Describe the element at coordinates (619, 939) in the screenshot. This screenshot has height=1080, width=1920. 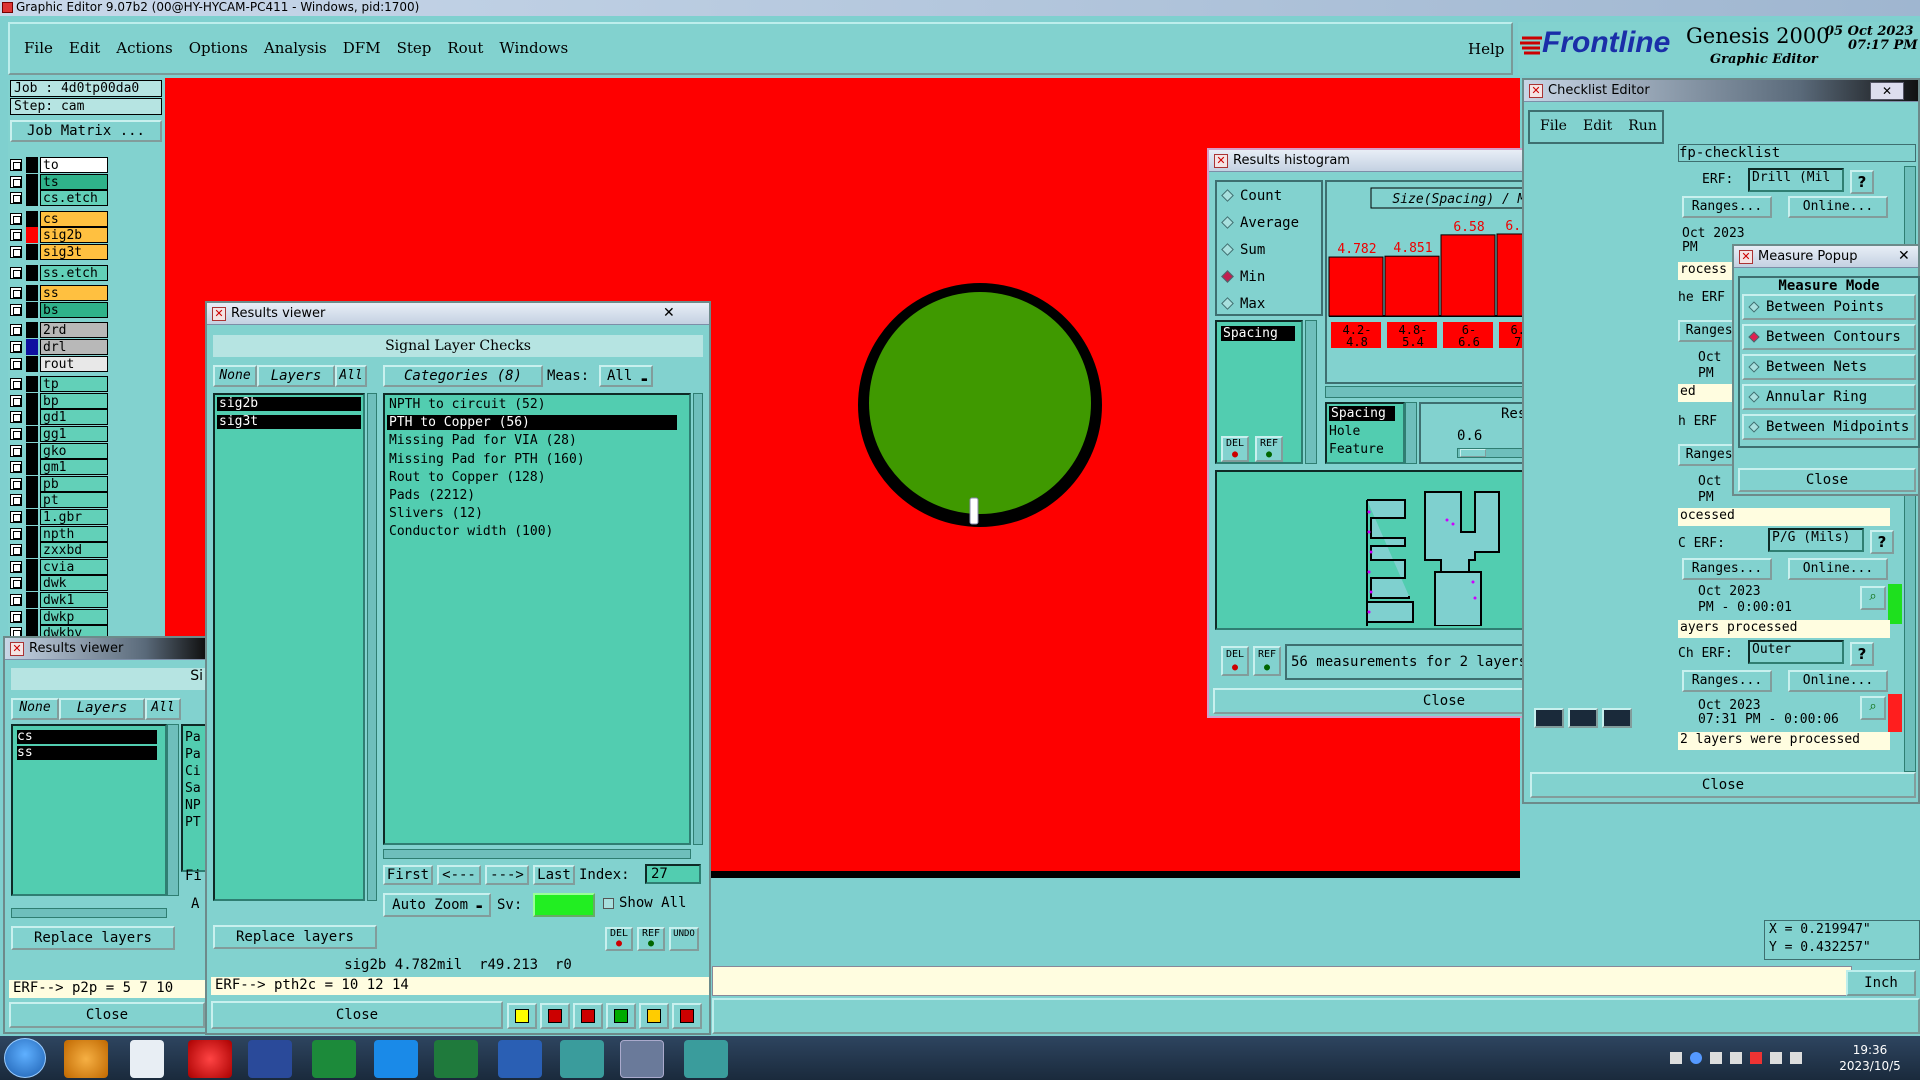
I see `del-button: DEL ●` at that location.